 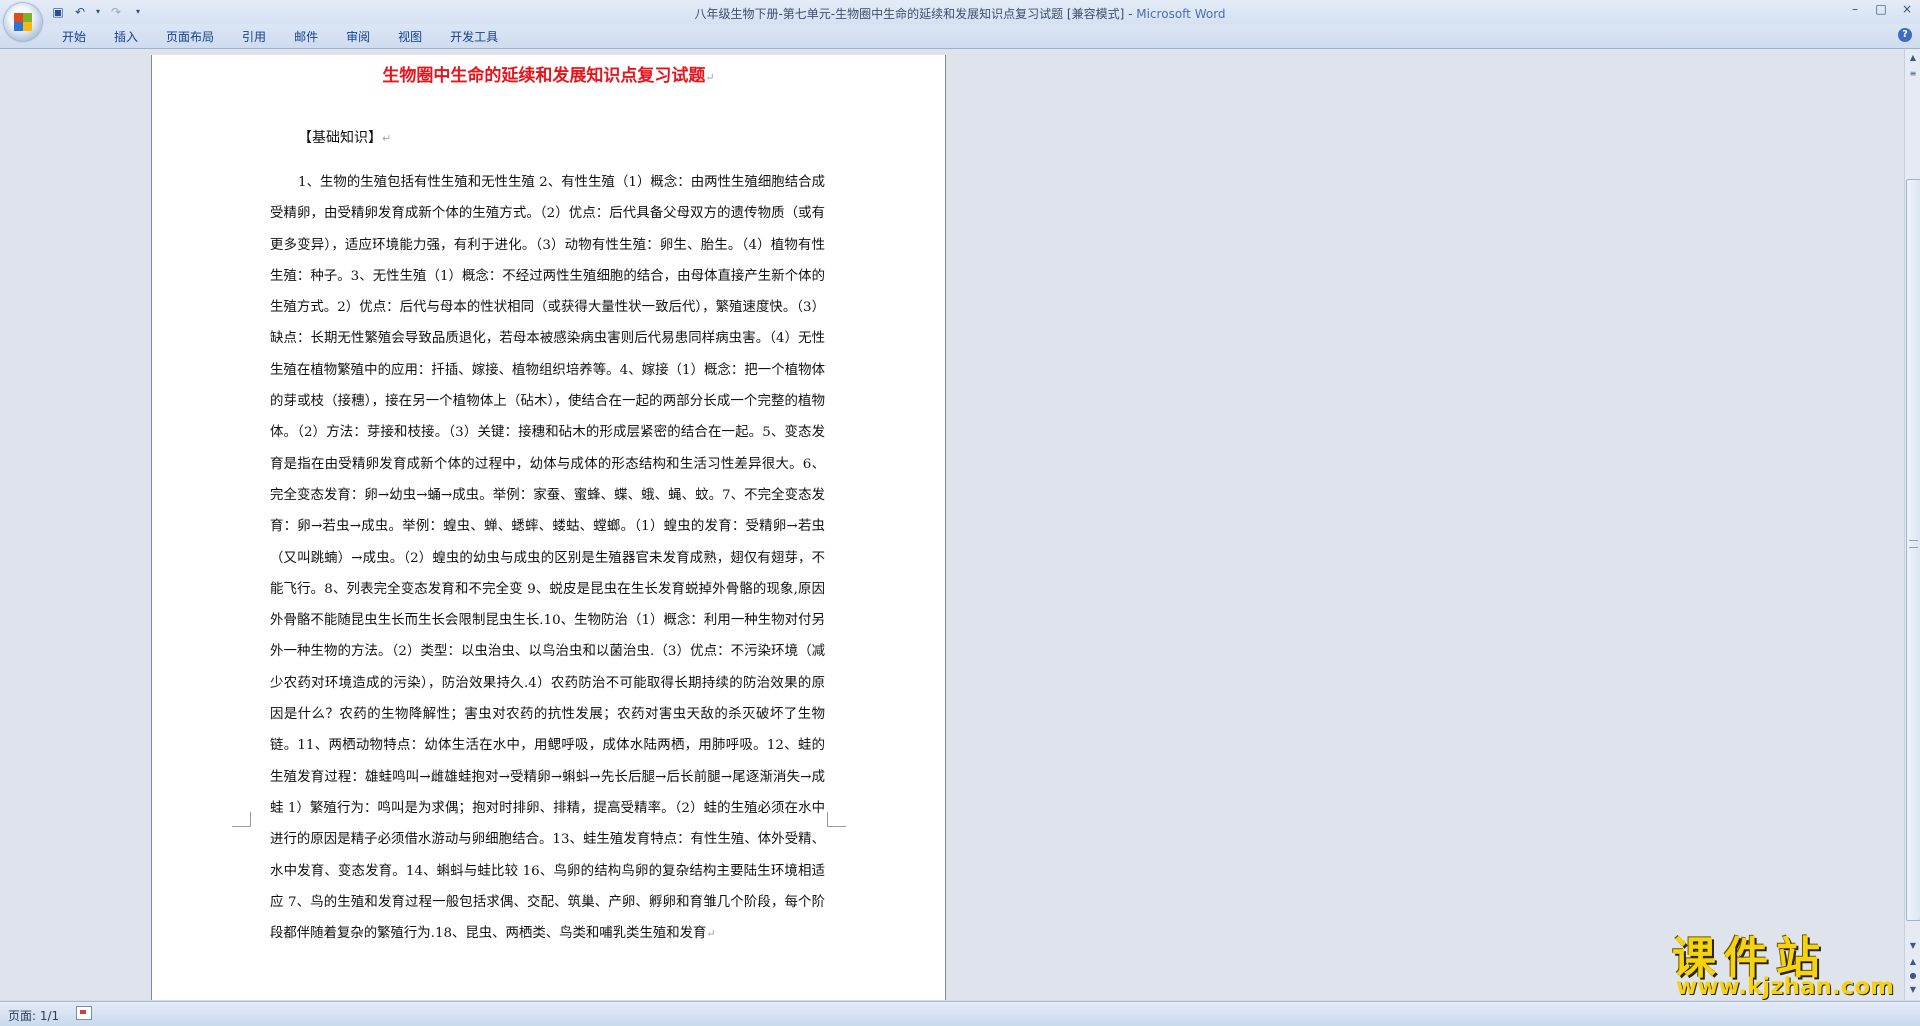 I want to click on window-controls: – □ ×, so click(x=1881, y=10).